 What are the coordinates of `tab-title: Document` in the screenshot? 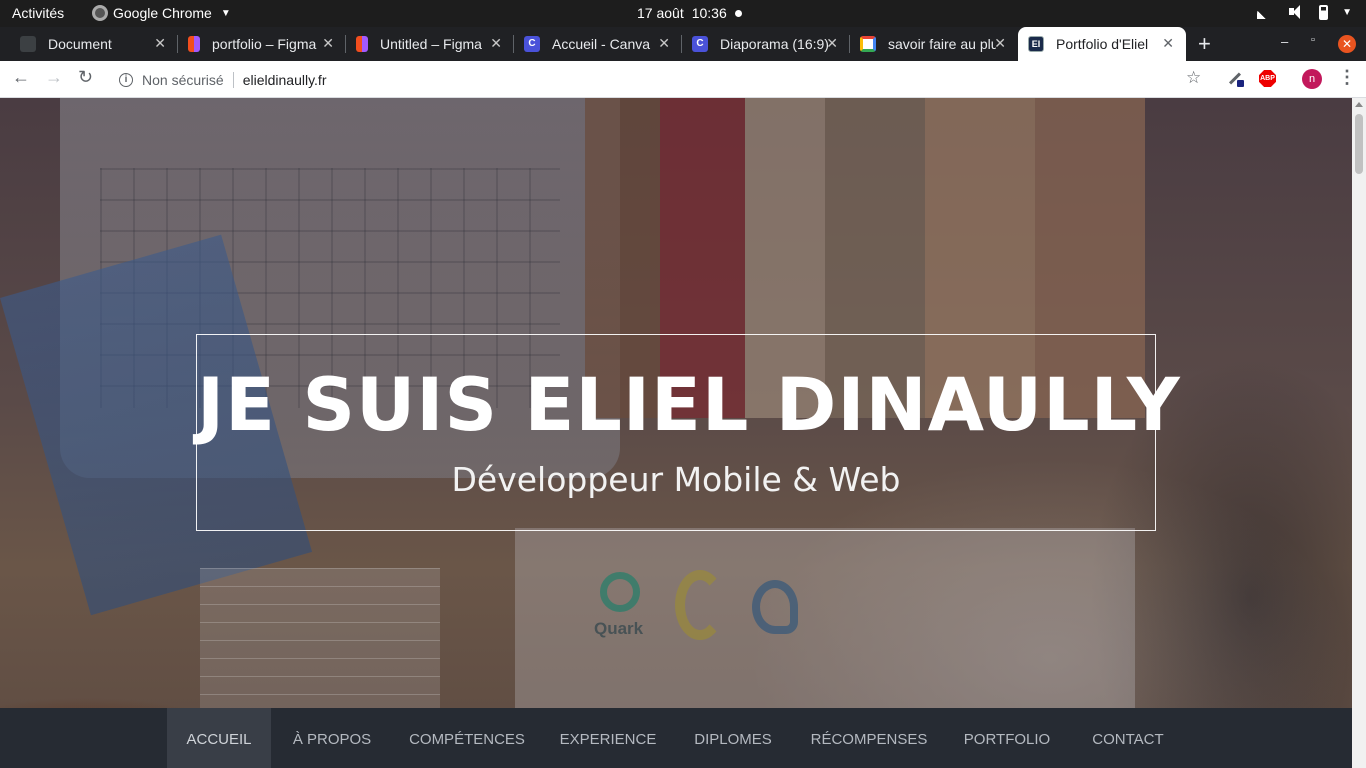 It's located at (80, 44).